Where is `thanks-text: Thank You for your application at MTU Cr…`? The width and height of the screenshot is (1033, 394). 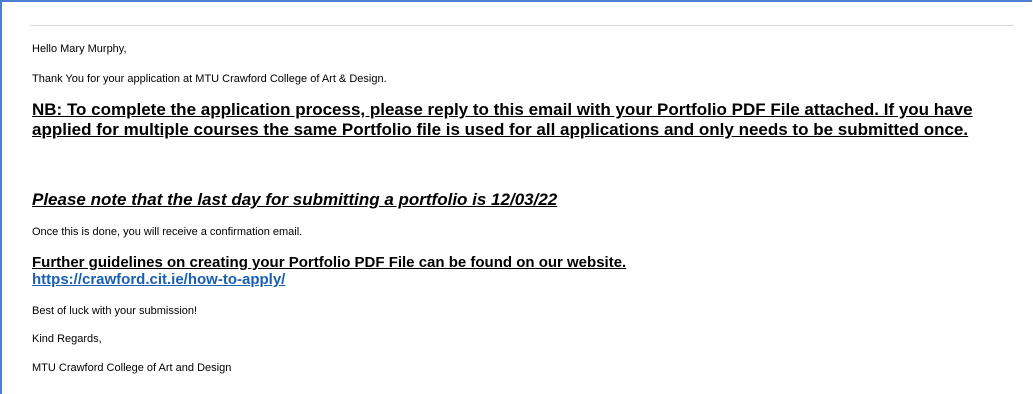
thanks-text: Thank You for your application at MTU Cr… is located at coordinates (209, 79).